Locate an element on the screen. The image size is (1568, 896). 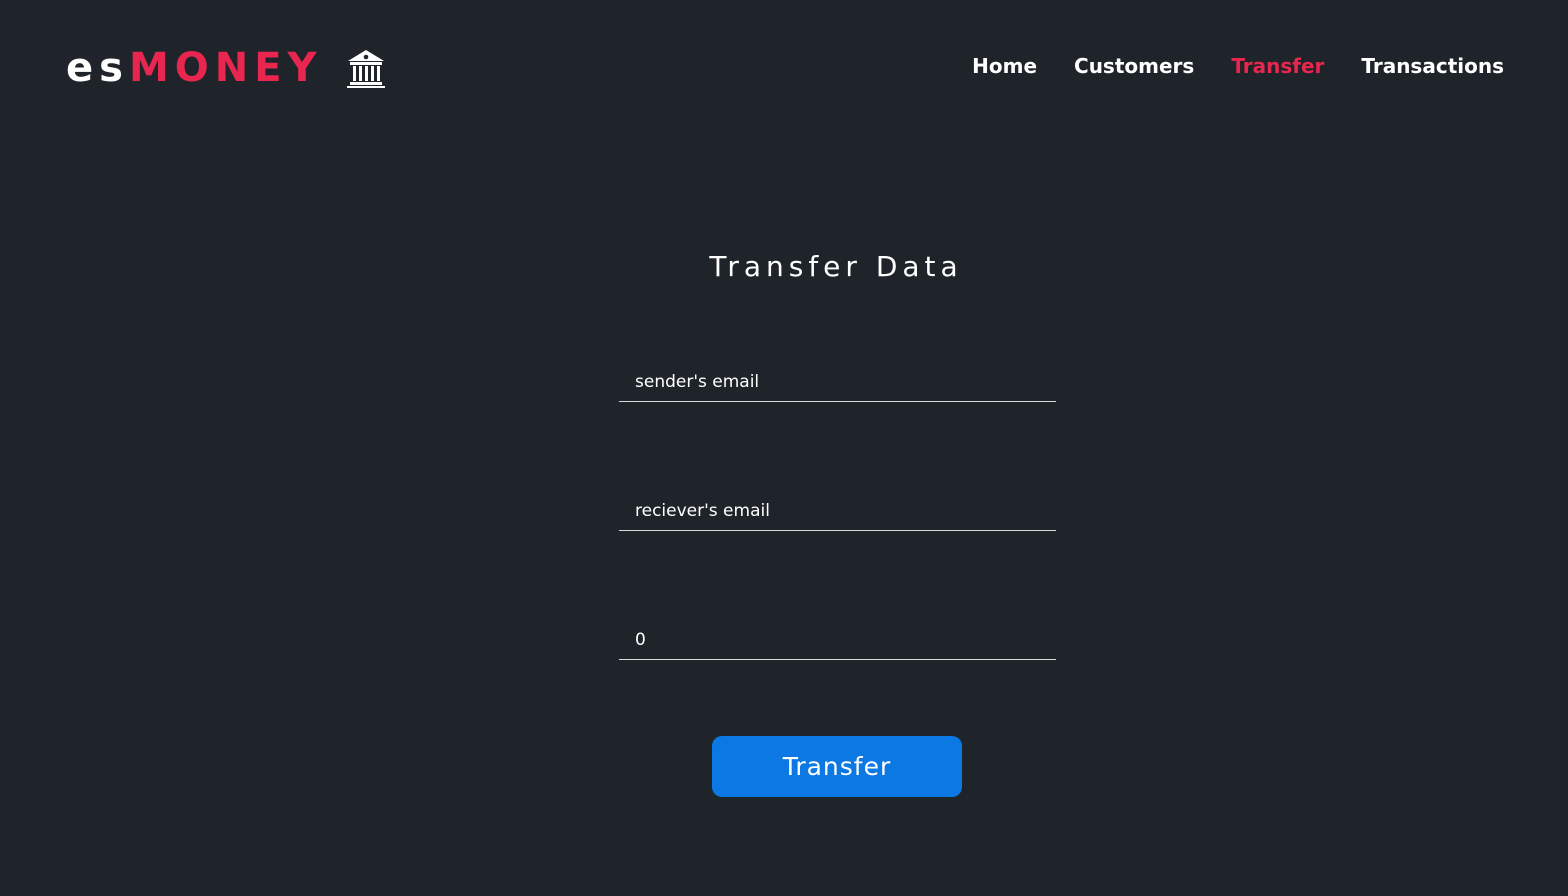
bank-icon is located at coordinates (366, 68).